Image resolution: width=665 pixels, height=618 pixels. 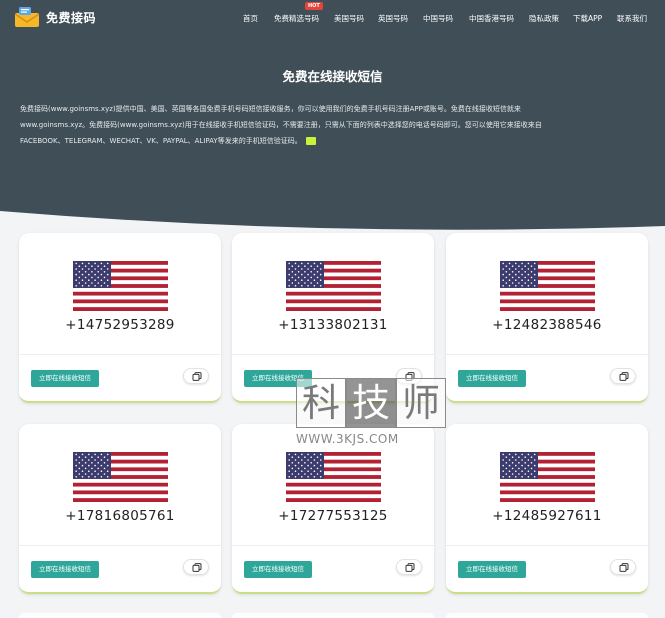 What do you see at coordinates (544, 18) in the screenshot?
I see `nav-item-privacy: 隐私政策` at bounding box center [544, 18].